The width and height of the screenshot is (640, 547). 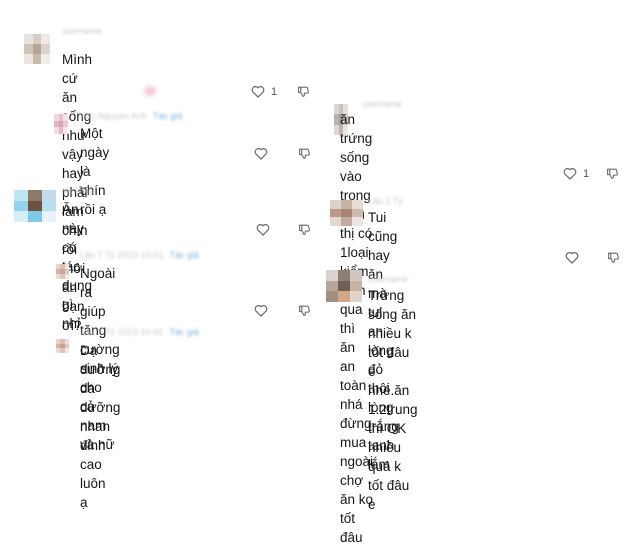 What do you see at coordinates (385, 201) in the screenshot?
I see `comment-author: Lâu 2 Tỷ` at bounding box center [385, 201].